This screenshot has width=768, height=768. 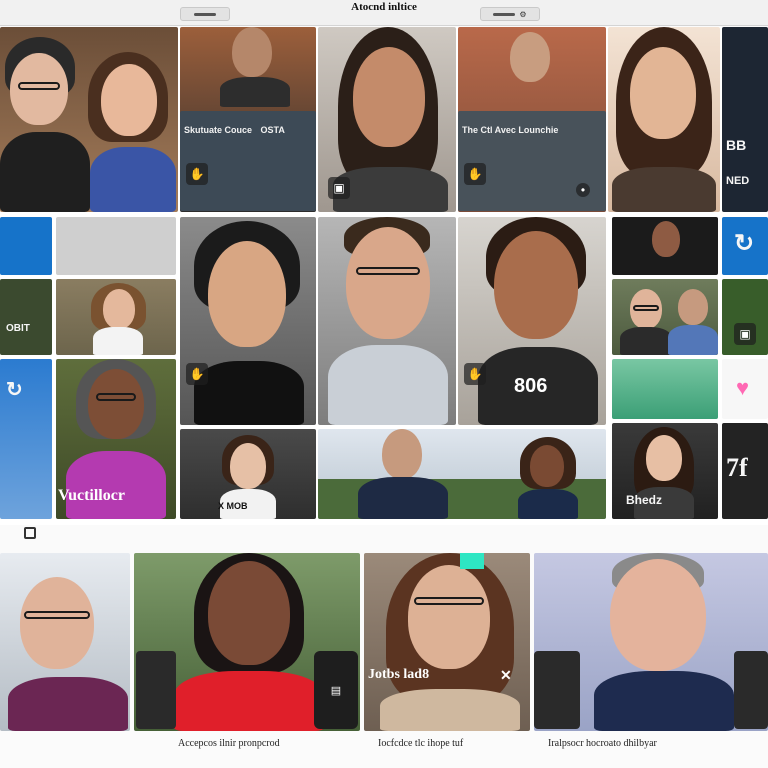 What do you see at coordinates (91, 495) in the screenshot?
I see `participant-name: Vuctillocr` at bounding box center [91, 495].